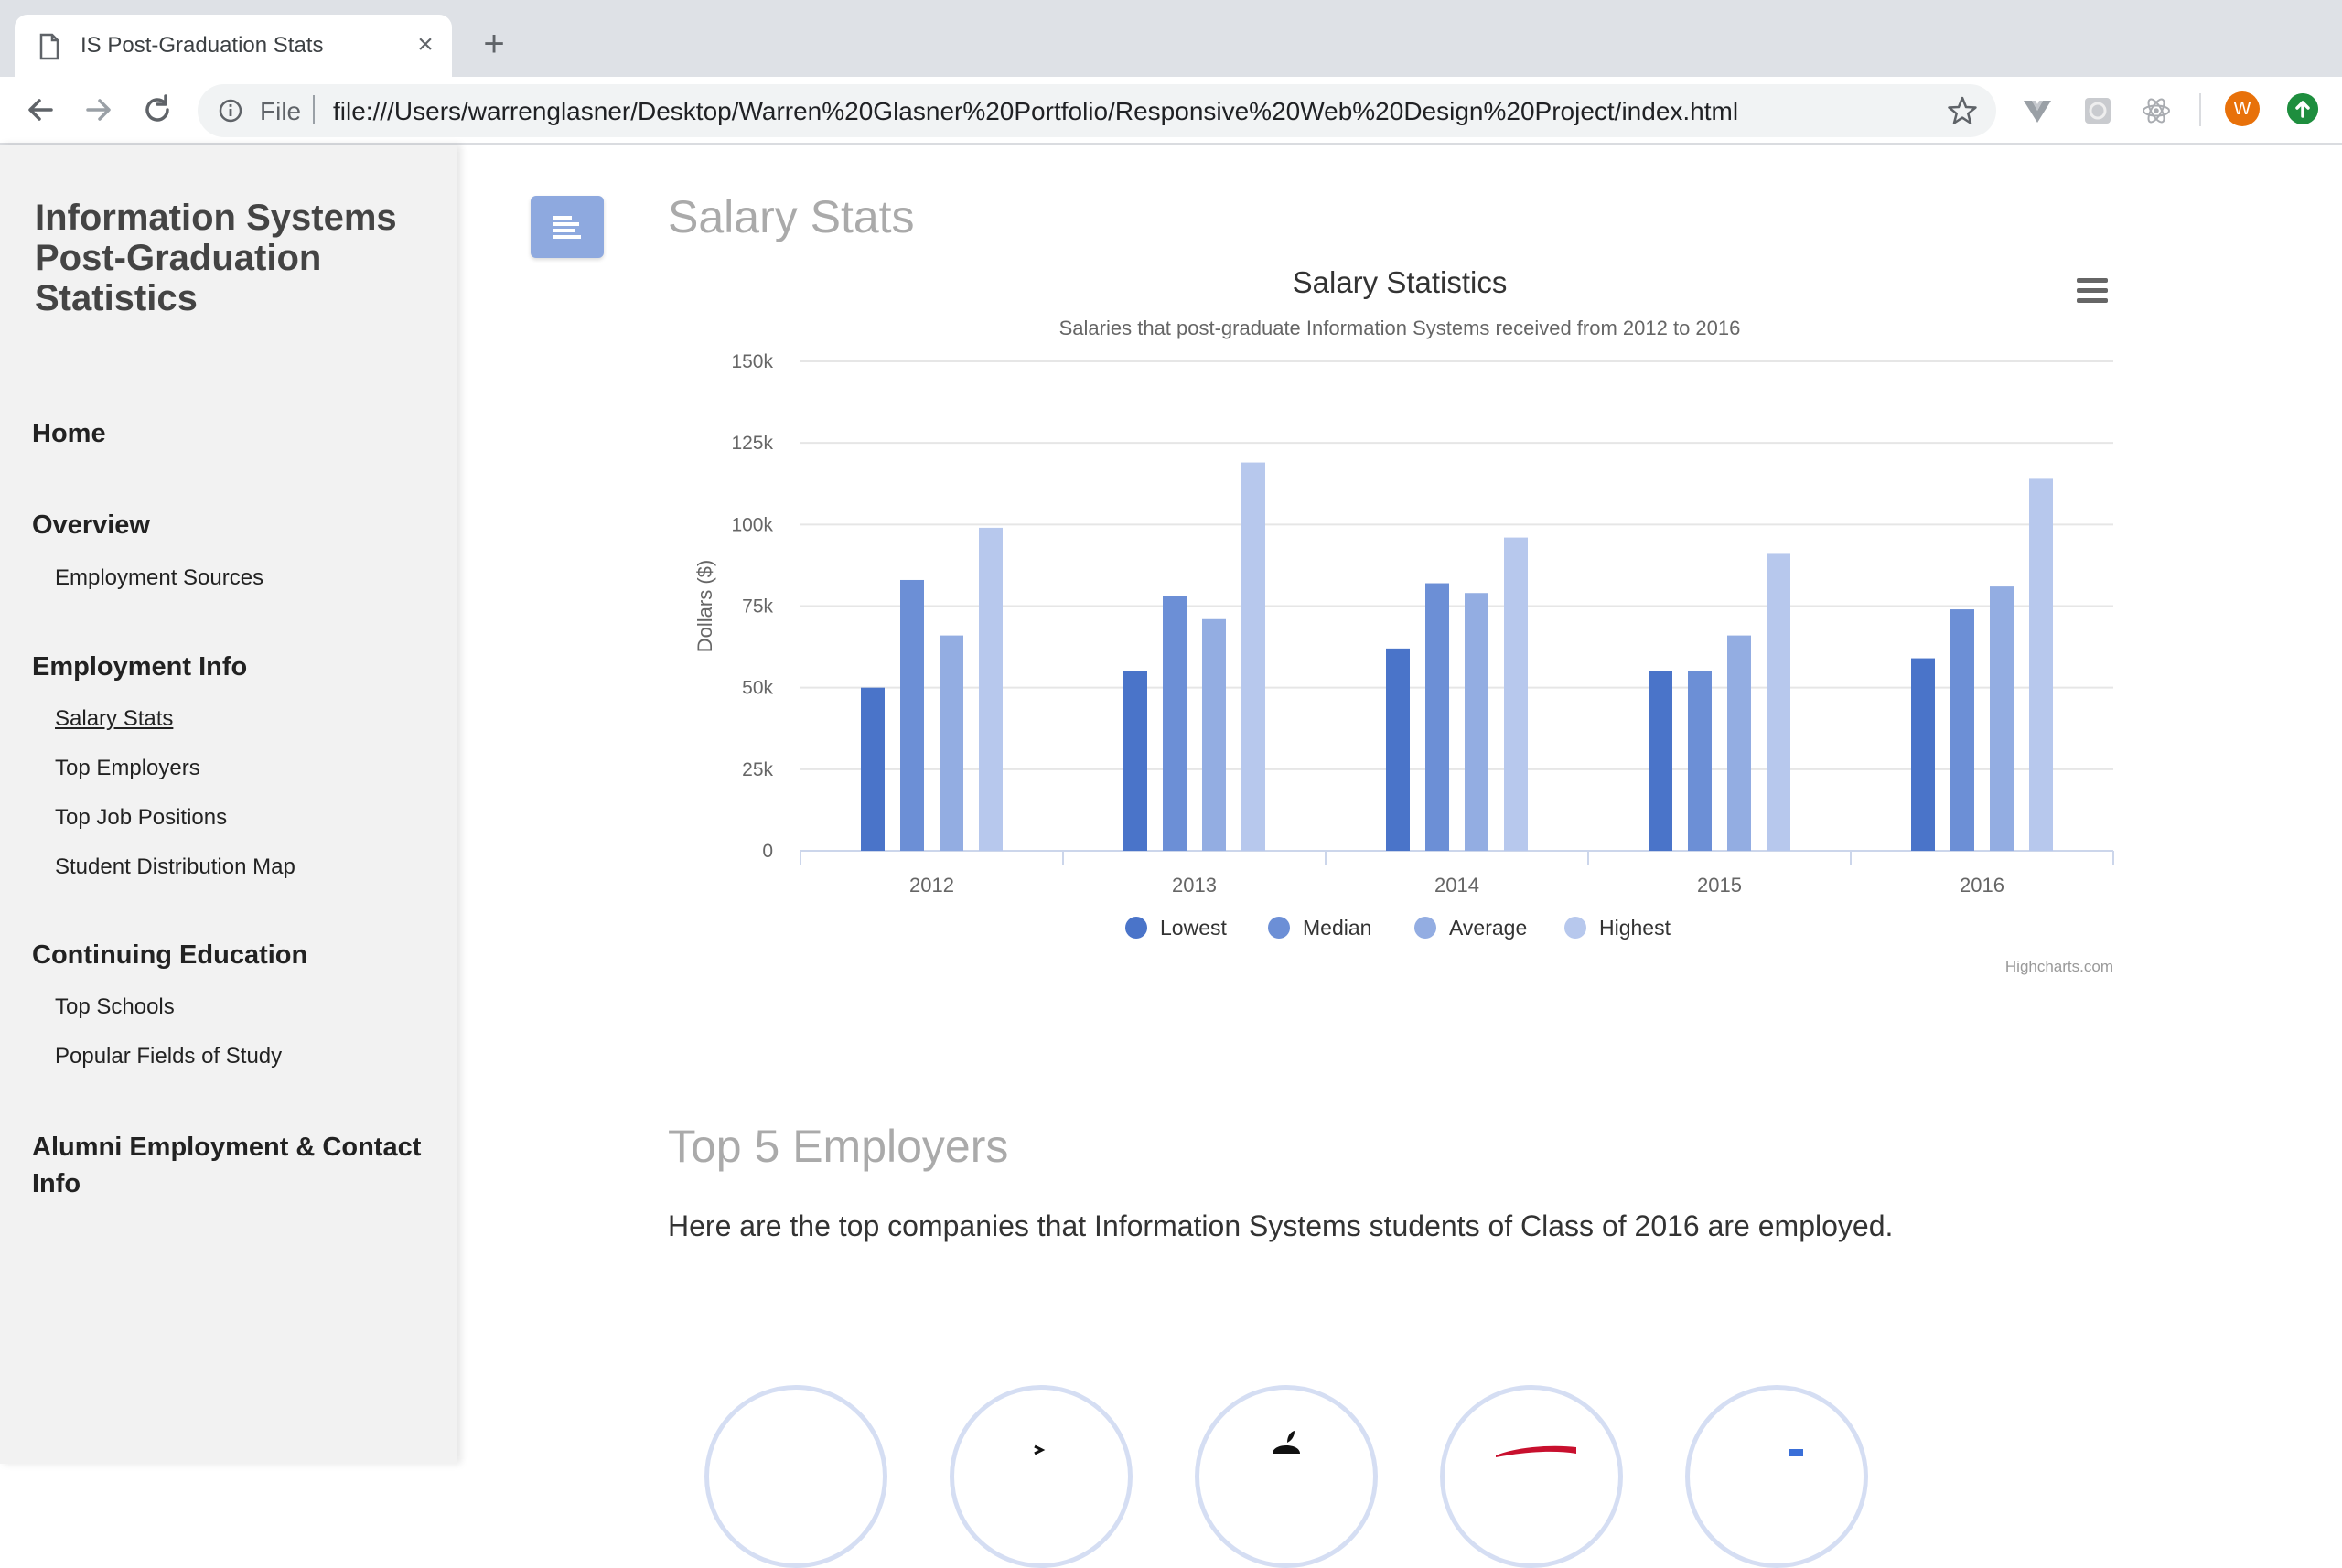  I want to click on bar-median-2016, so click(1962, 730).